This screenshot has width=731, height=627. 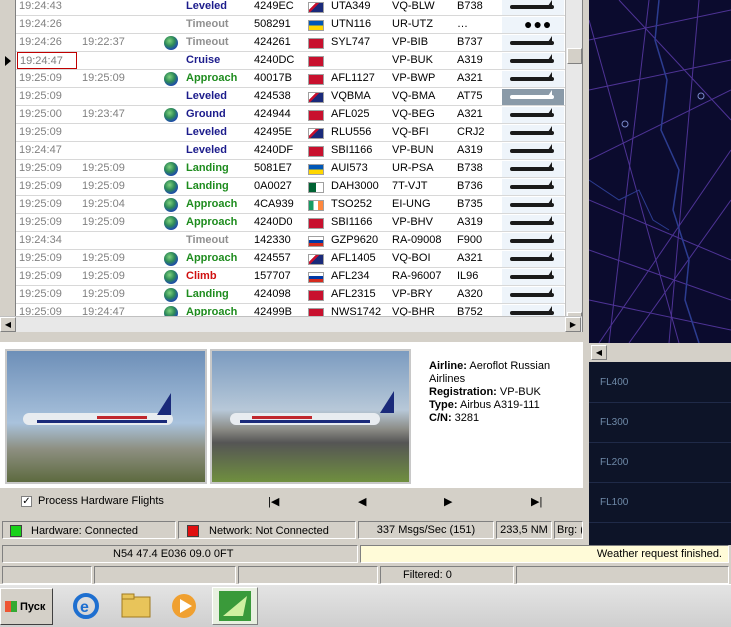 What do you see at coordinates (193, 531) in the screenshot?
I see `network-status-icon` at bounding box center [193, 531].